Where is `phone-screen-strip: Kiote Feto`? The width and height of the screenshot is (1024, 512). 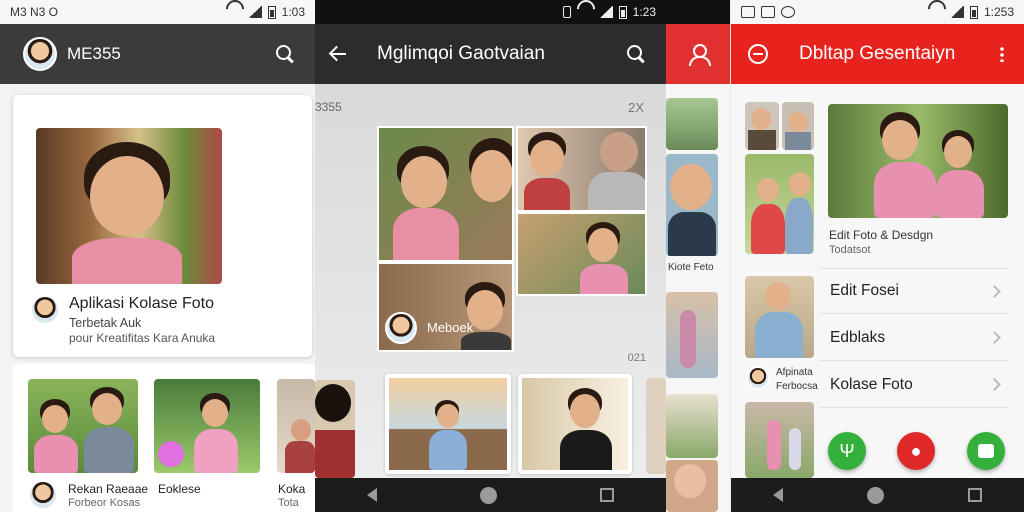
phone-screen-strip: Kiote Feto is located at coordinates (698, 256).